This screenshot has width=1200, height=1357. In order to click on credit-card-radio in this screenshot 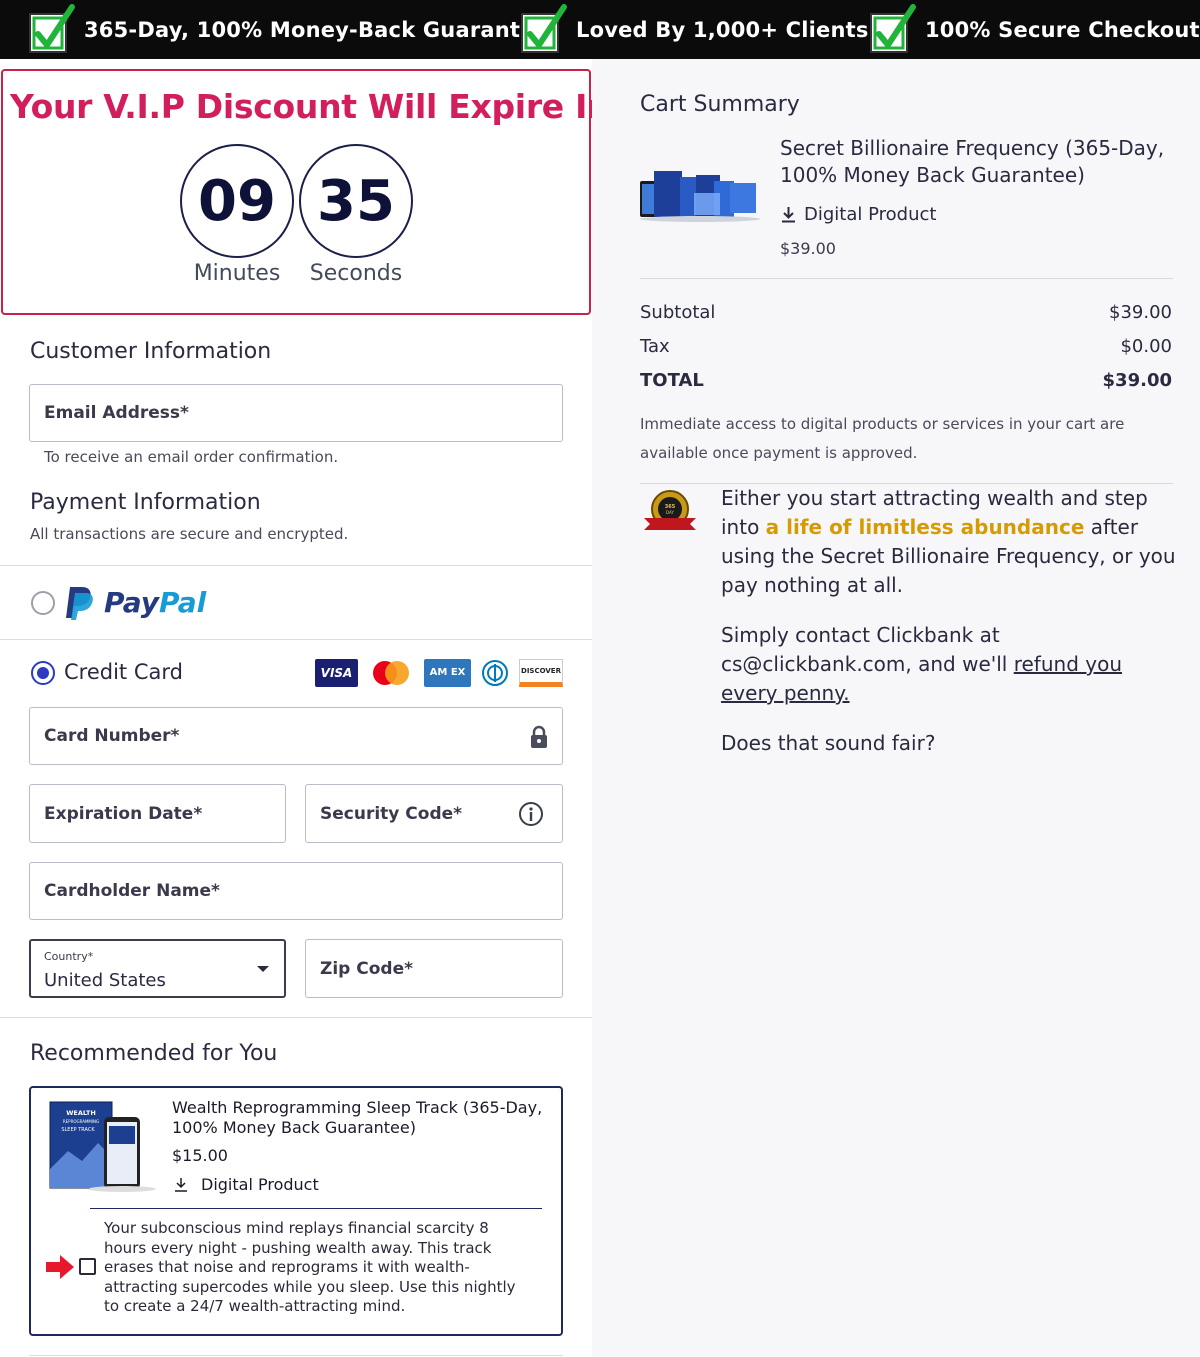, I will do `click(43, 673)`.